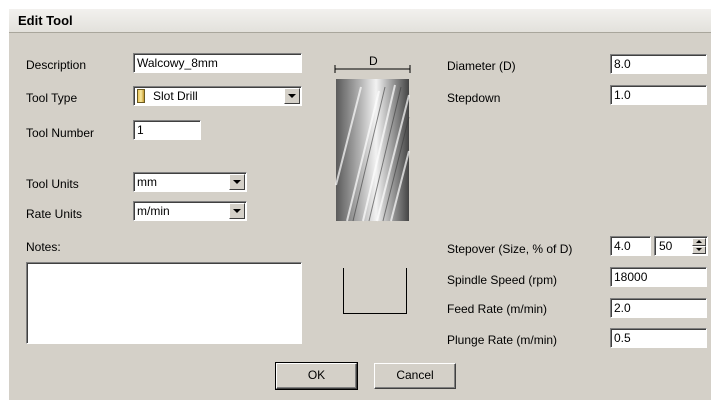  What do you see at coordinates (217, 63) in the screenshot?
I see `description-input: Walcowy_8mm` at bounding box center [217, 63].